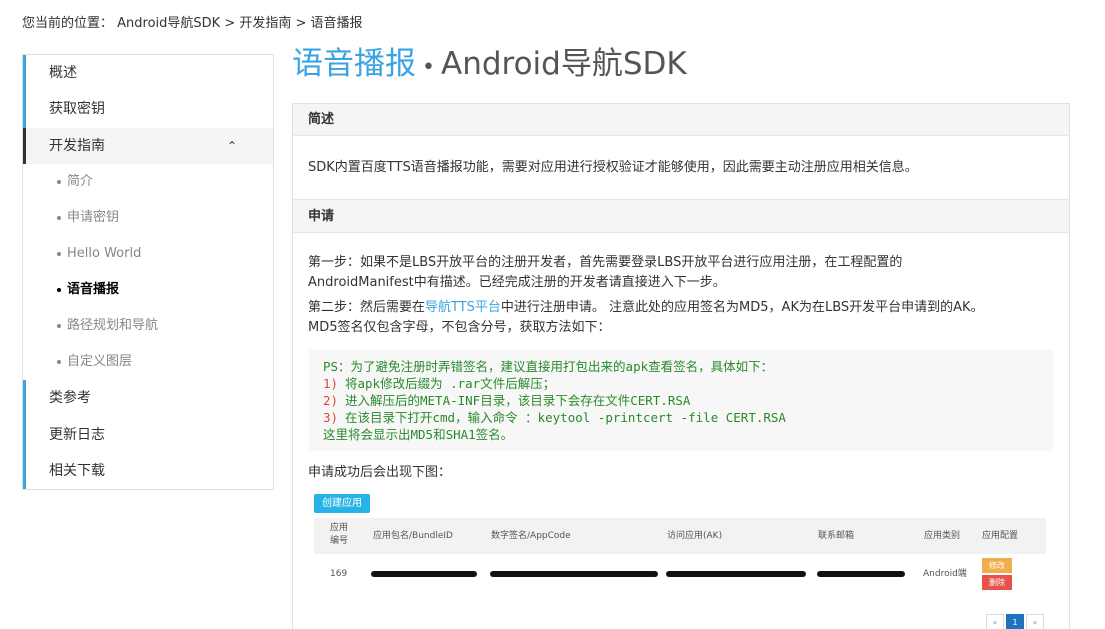 This screenshot has height=629, width=1105. I want to click on sidebar-sub-label: Hello World, so click(104, 254).